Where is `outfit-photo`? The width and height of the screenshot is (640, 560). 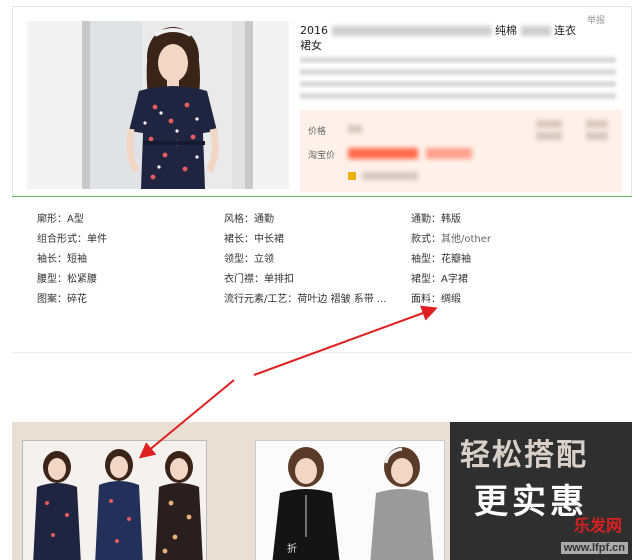 outfit-photo is located at coordinates (350, 500).